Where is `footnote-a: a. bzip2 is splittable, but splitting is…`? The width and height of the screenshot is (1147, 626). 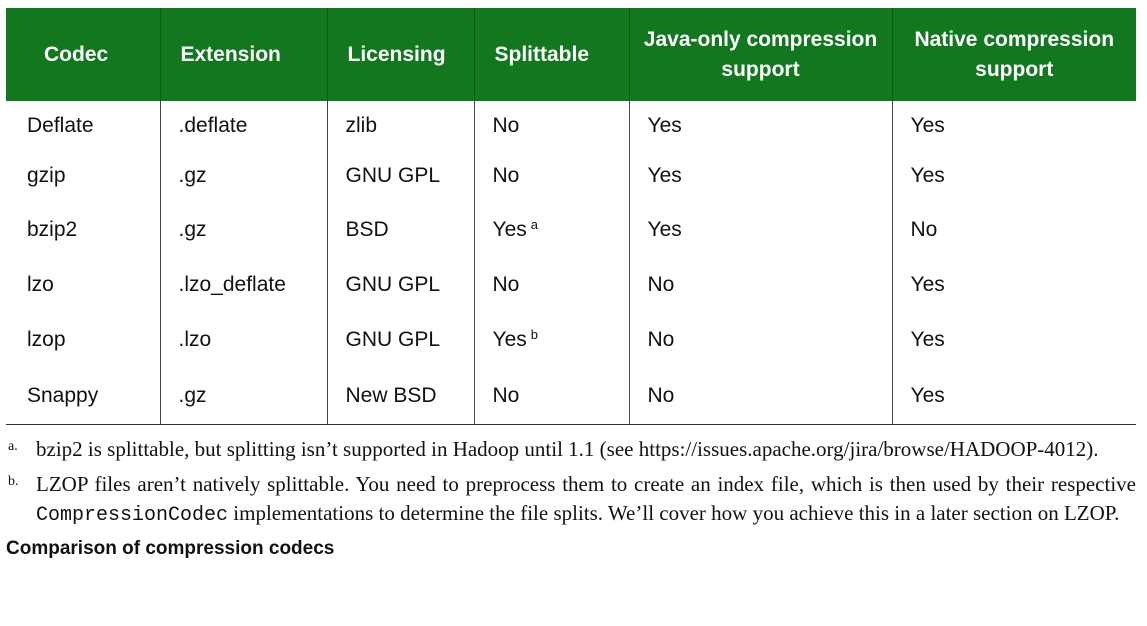
footnote-a: a. bzip2 is splittable, but splitting is… is located at coordinates (571, 449).